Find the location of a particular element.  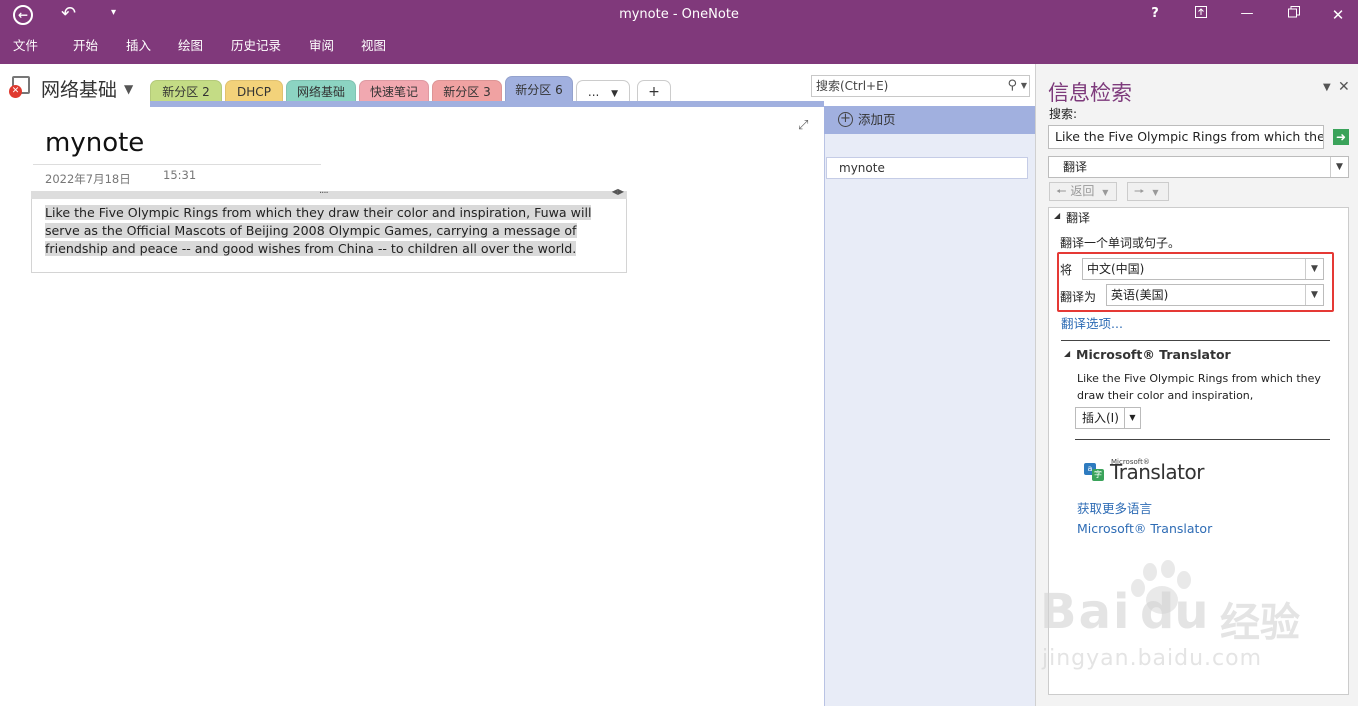

tab-section-6: 新分区 6 is located at coordinates (539, 89).